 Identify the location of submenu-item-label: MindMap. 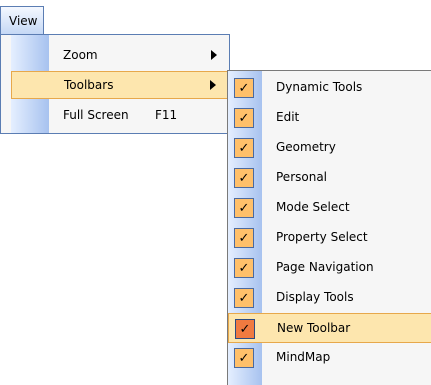
(303, 357).